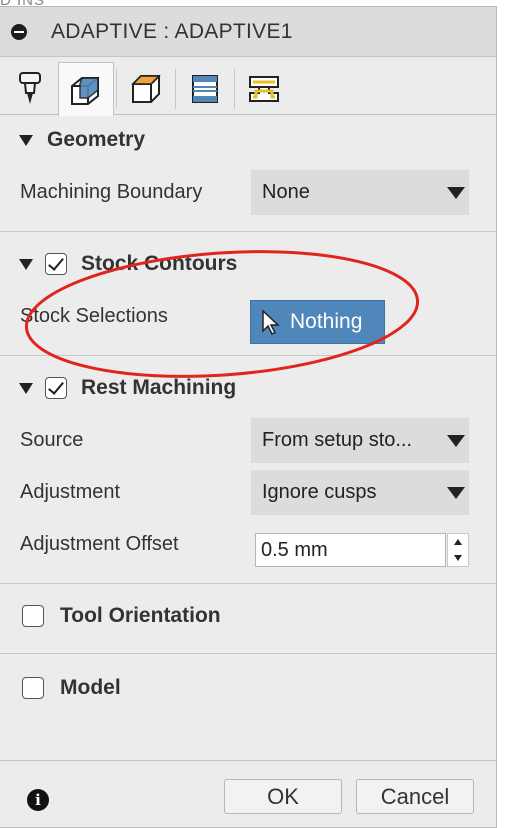  Describe the element at coordinates (70, 492) in the screenshot. I see `adjustment-label: Adjustment` at that location.